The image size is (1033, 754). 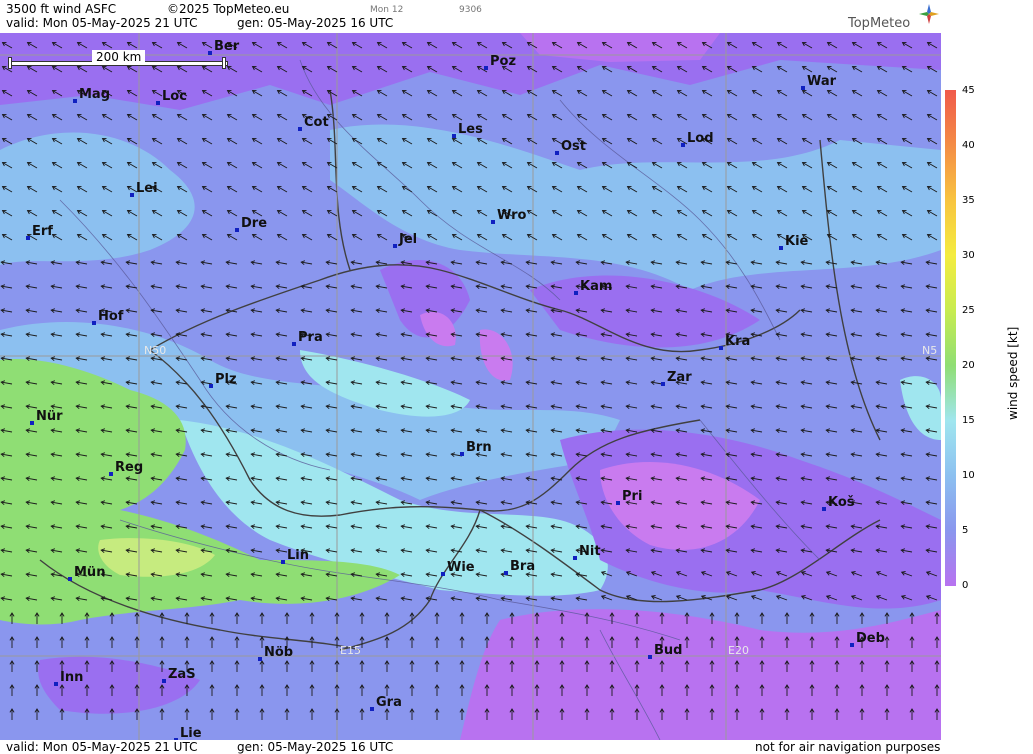 What do you see at coordinates (965, 530) in the screenshot?
I see `colorbar-tick-label: 5` at bounding box center [965, 530].